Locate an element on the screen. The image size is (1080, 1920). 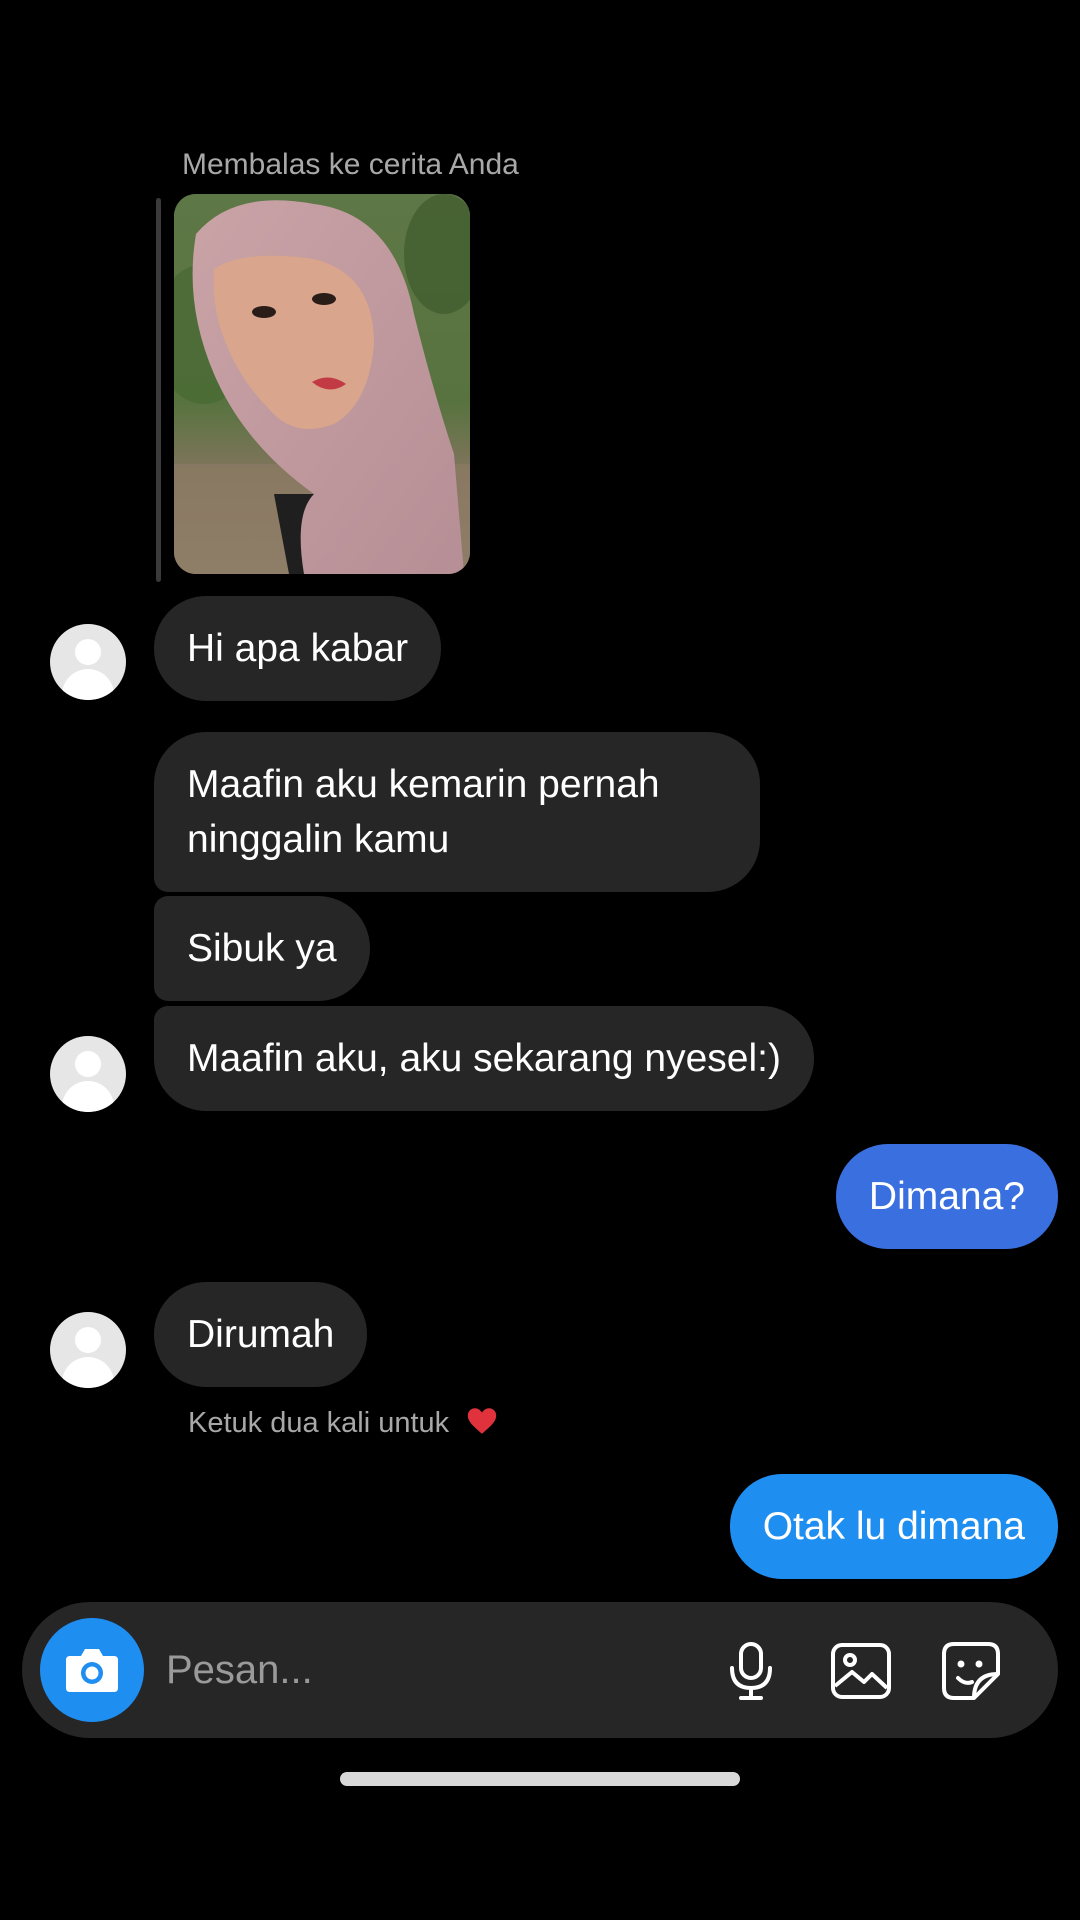
message-input is located at coordinates (426, 1670).